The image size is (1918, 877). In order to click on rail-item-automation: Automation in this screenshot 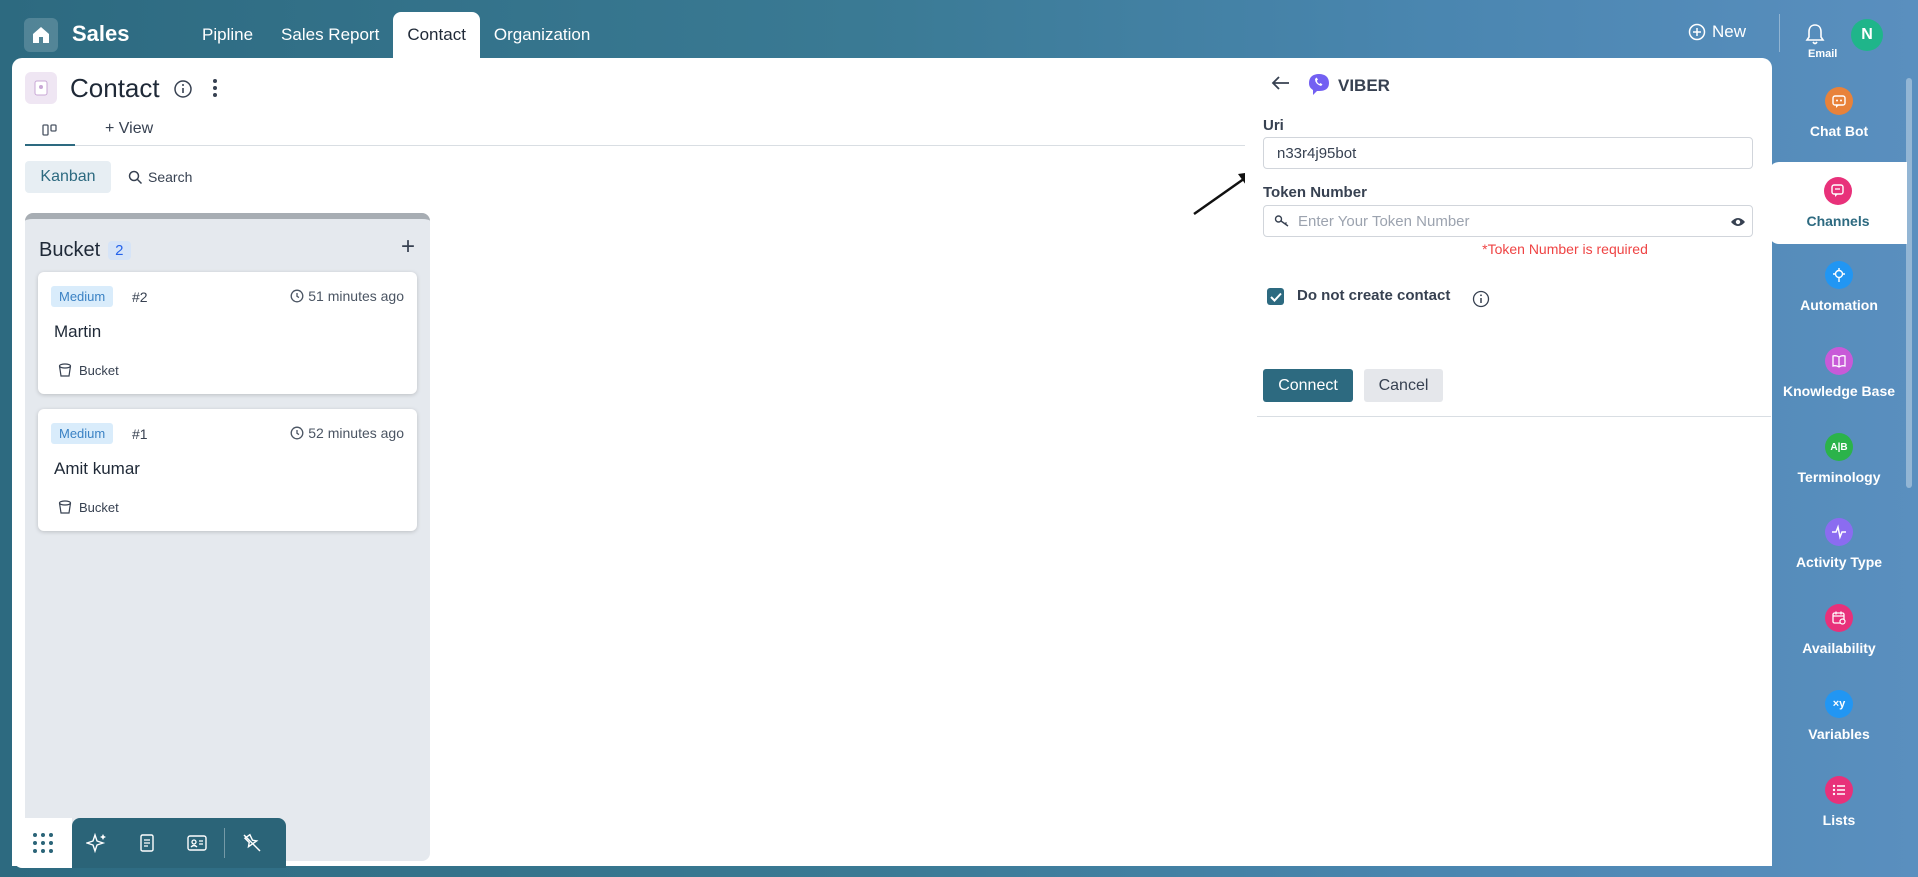, I will do `click(1839, 287)`.